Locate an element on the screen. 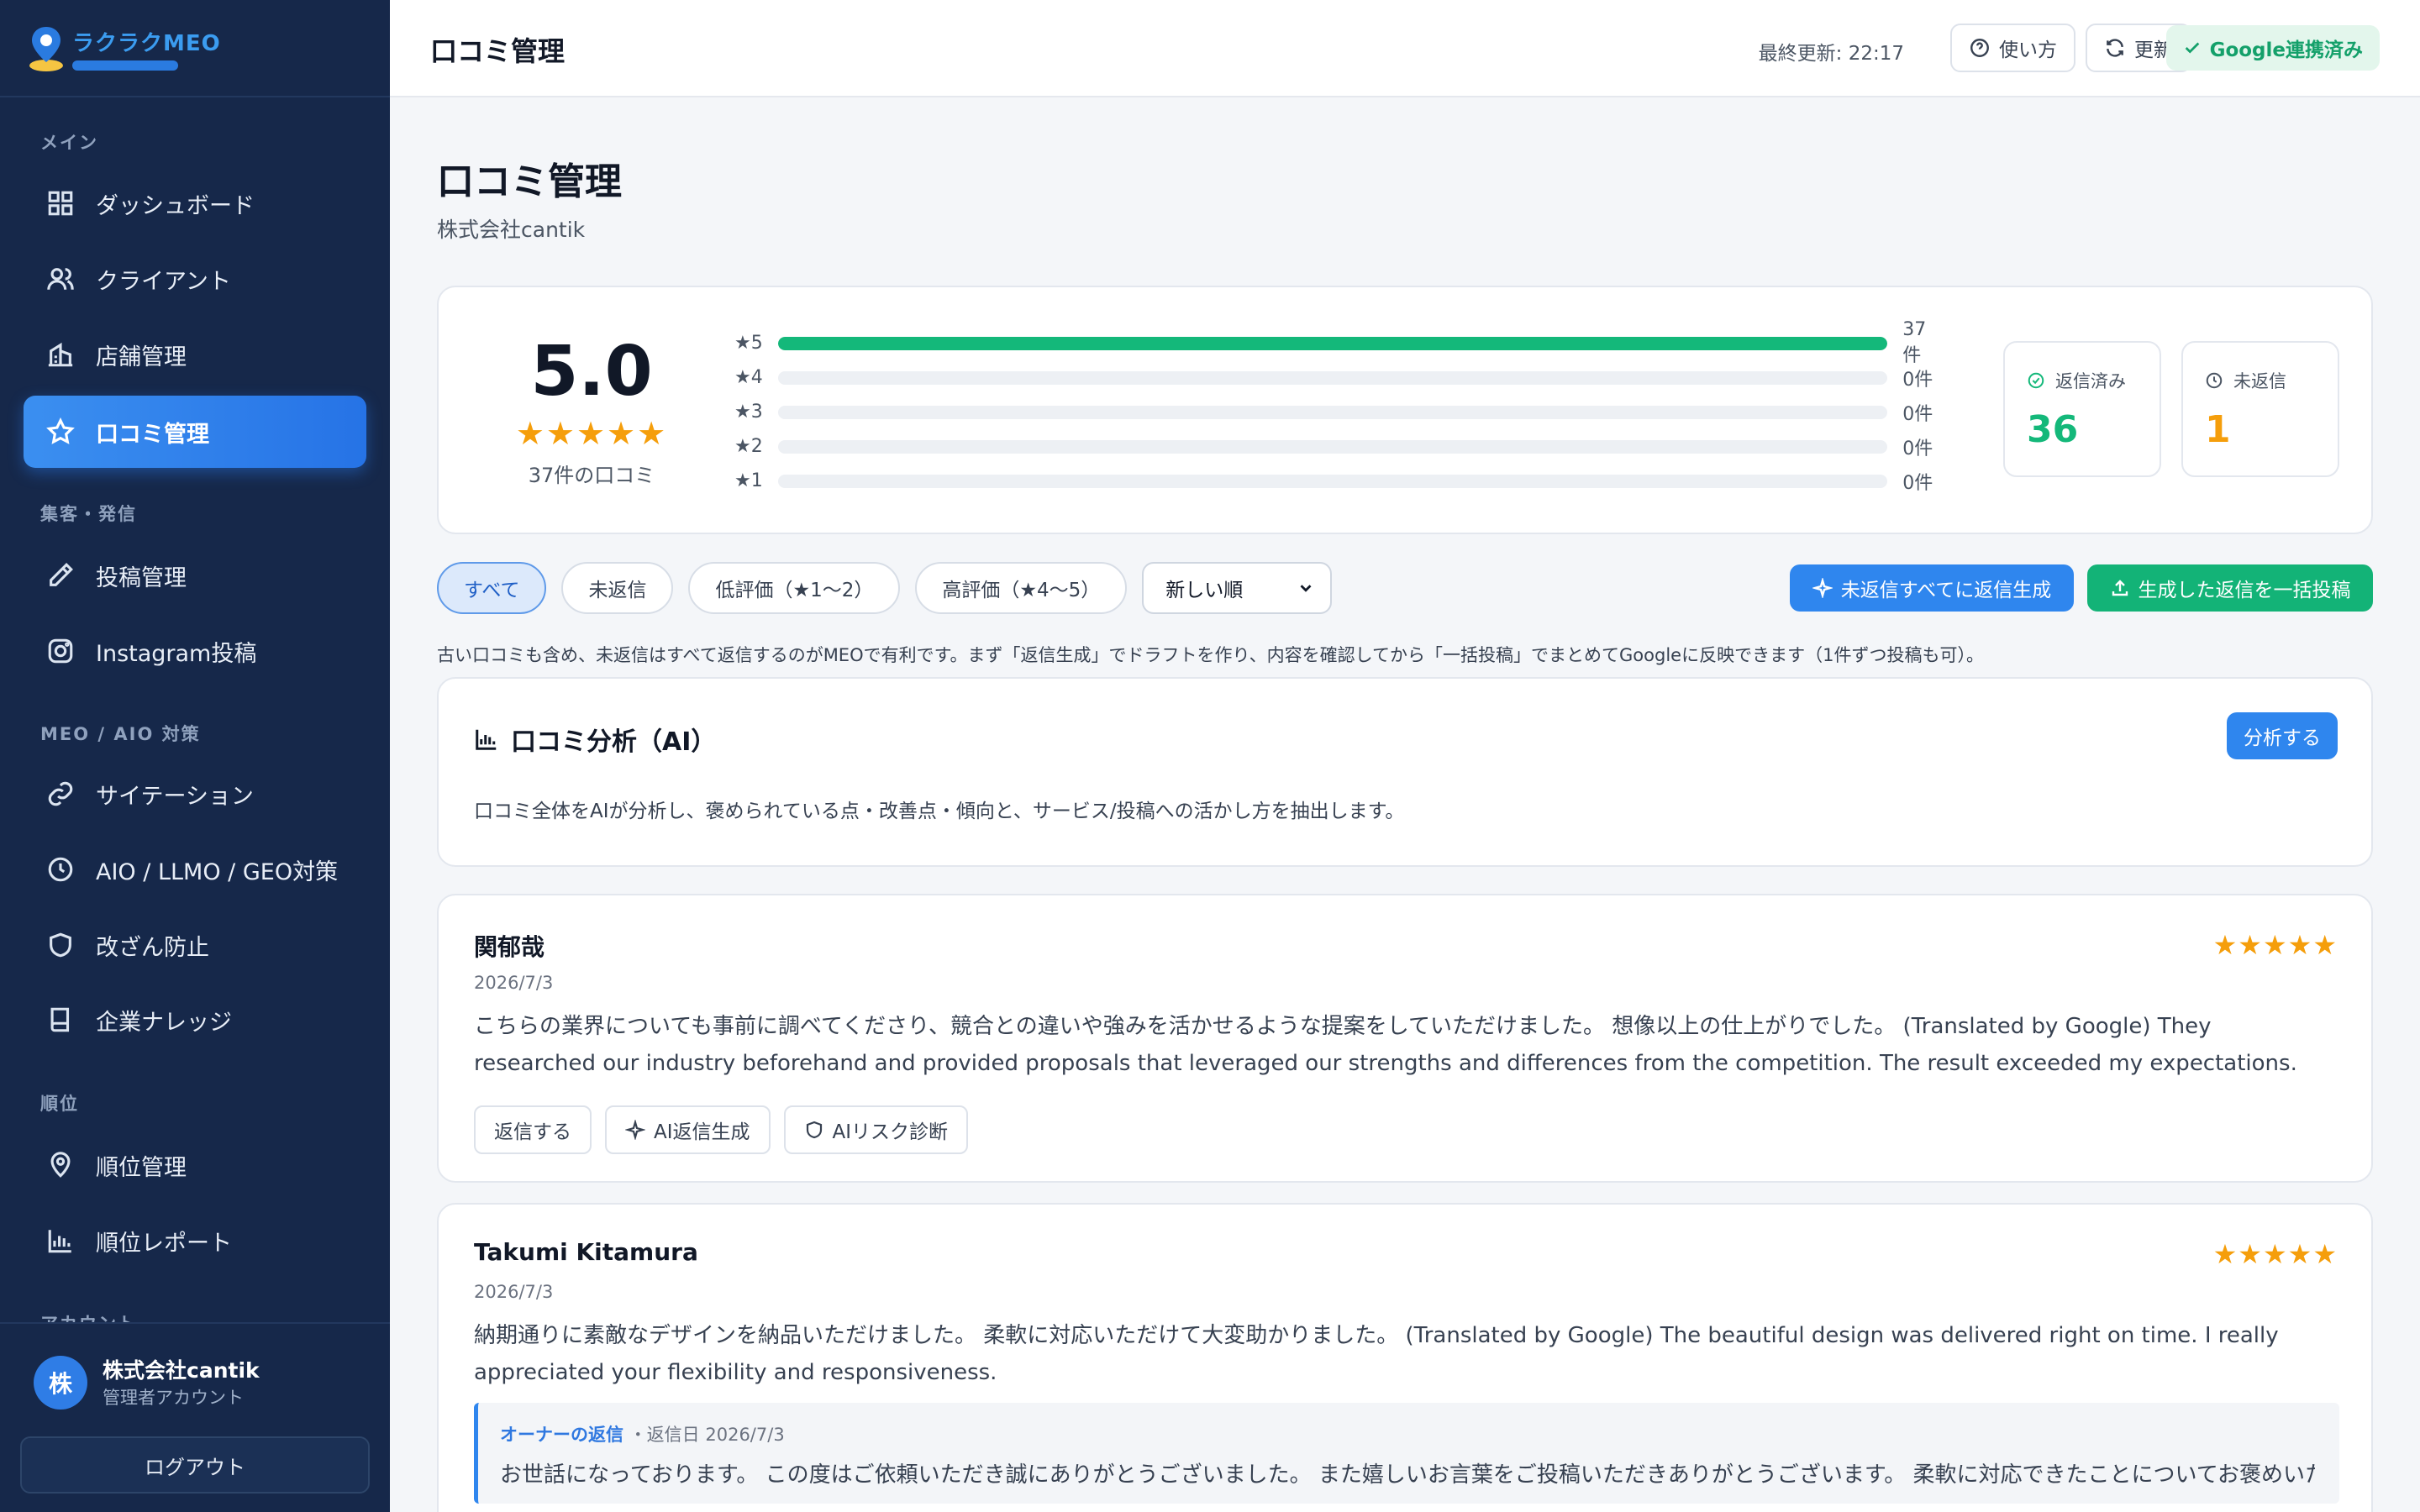 The height and width of the screenshot is (1512, 2420). rating-distribution: ★5 37件 ★4 0件 ★3 0件 ★2 0件 ★1 0件 is located at coordinates (1339, 408).